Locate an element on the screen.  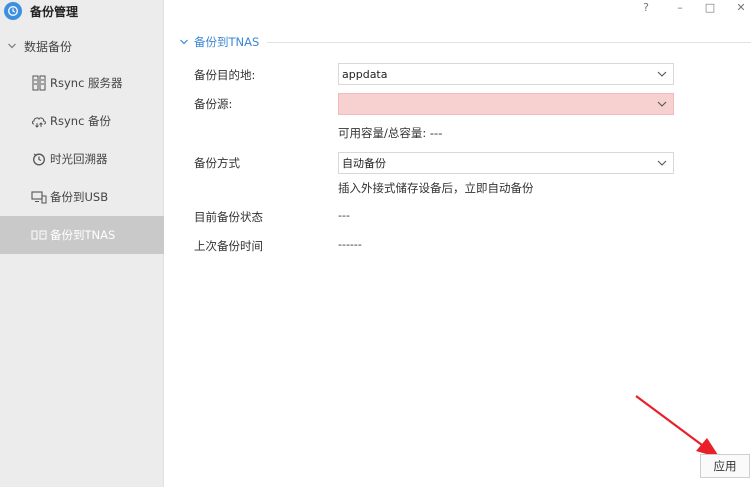
sidebar-group-data-backup: 数据备份 is located at coordinates (82, 46).